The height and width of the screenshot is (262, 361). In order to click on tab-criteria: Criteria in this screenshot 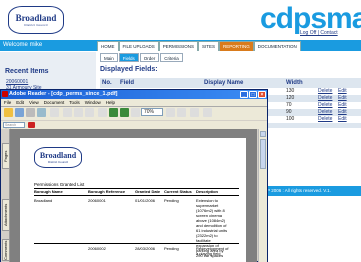, I will do `click(171, 57)`.